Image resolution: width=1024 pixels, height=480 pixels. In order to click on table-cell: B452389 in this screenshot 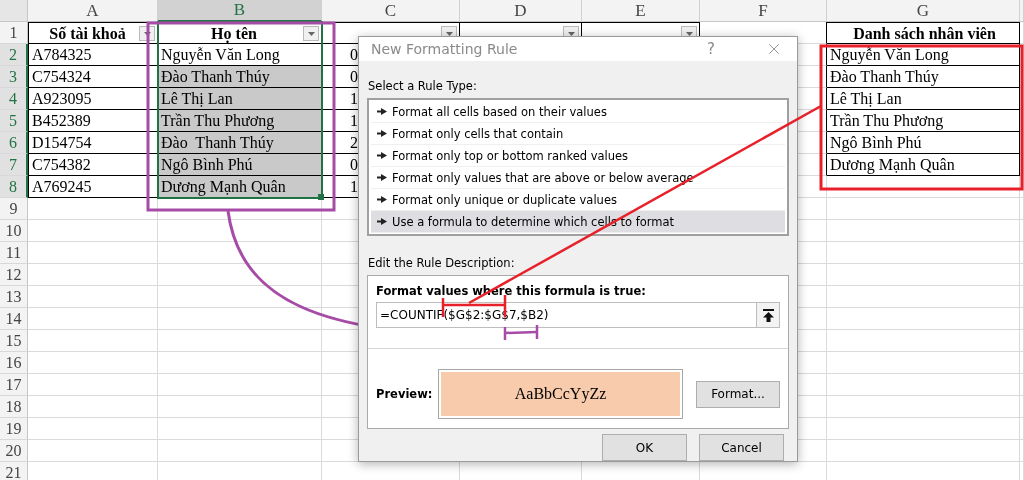, I will do `click(93, 121)`.